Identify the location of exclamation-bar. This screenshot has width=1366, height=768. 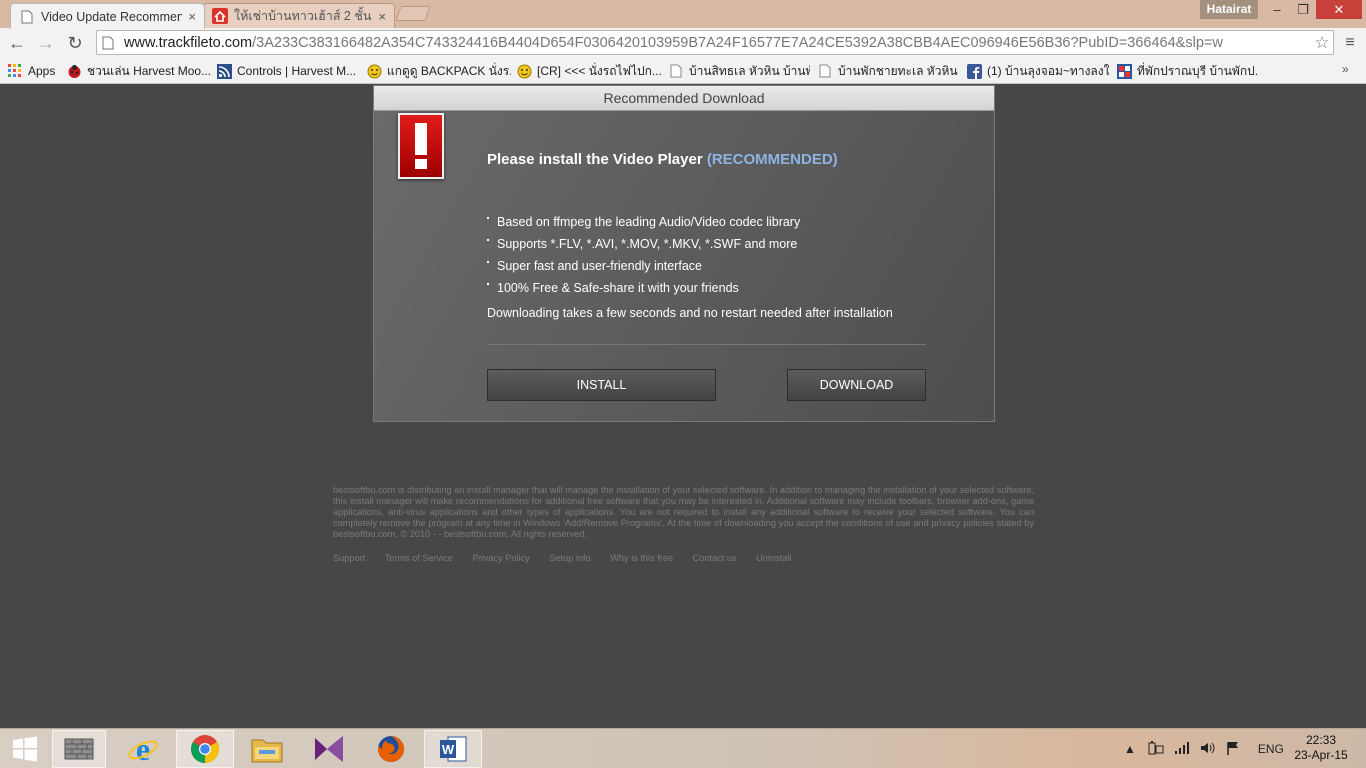
(421, 139).